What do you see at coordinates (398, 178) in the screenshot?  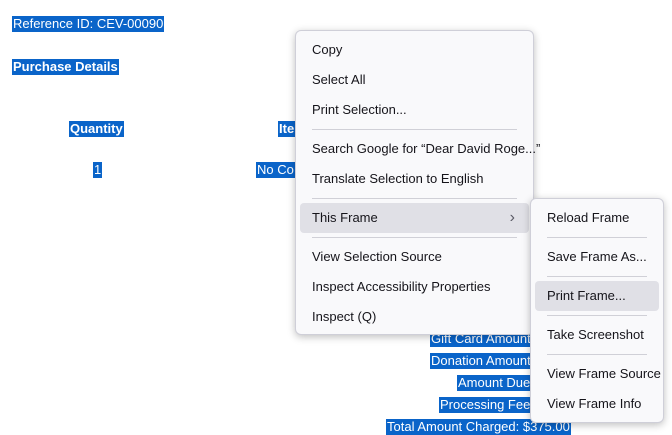 I see `menu-item-translate-label: Translate Selection to English` at bounding box center [398, 178].